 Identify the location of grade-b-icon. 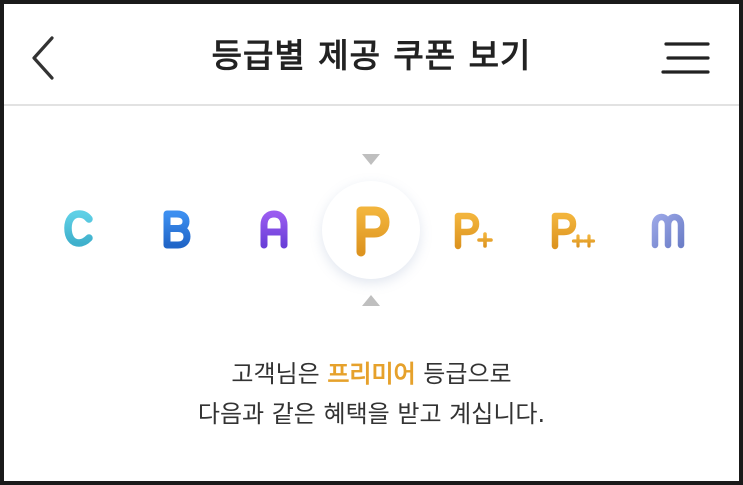
(177, 229).